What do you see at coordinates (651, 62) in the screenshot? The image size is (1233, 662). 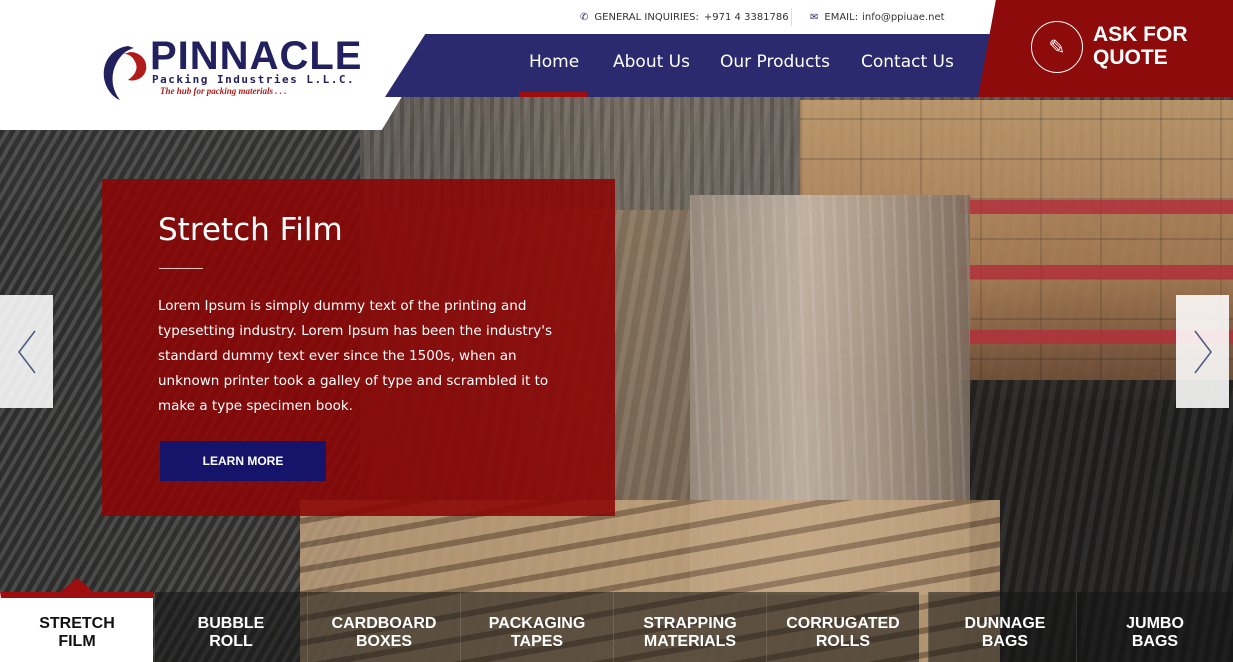 I see `nav-about-us: About Us` at bounding box center [651, 62].